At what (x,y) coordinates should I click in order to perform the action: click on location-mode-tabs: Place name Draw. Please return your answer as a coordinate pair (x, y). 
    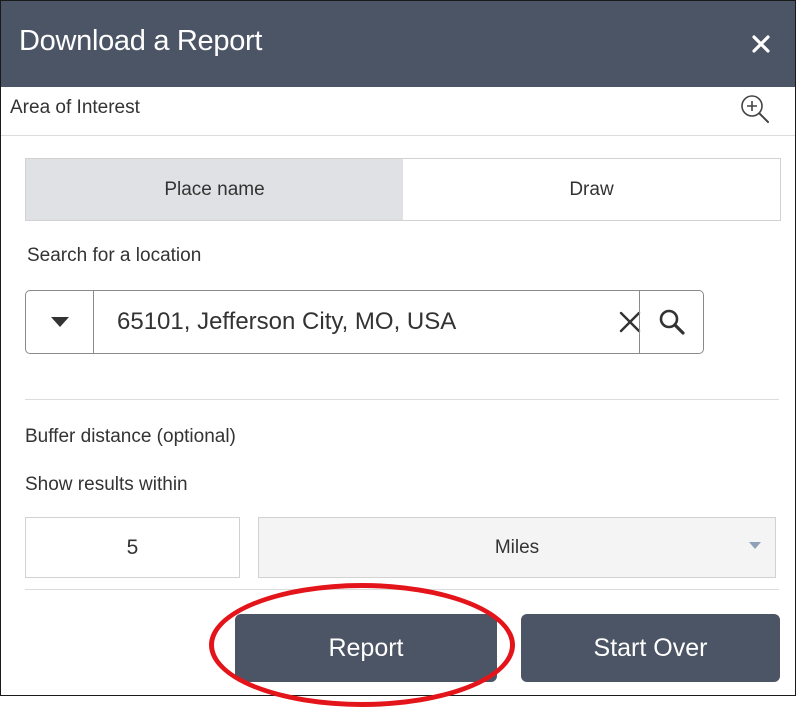
    Looking at the image, I should click on (403, 189).